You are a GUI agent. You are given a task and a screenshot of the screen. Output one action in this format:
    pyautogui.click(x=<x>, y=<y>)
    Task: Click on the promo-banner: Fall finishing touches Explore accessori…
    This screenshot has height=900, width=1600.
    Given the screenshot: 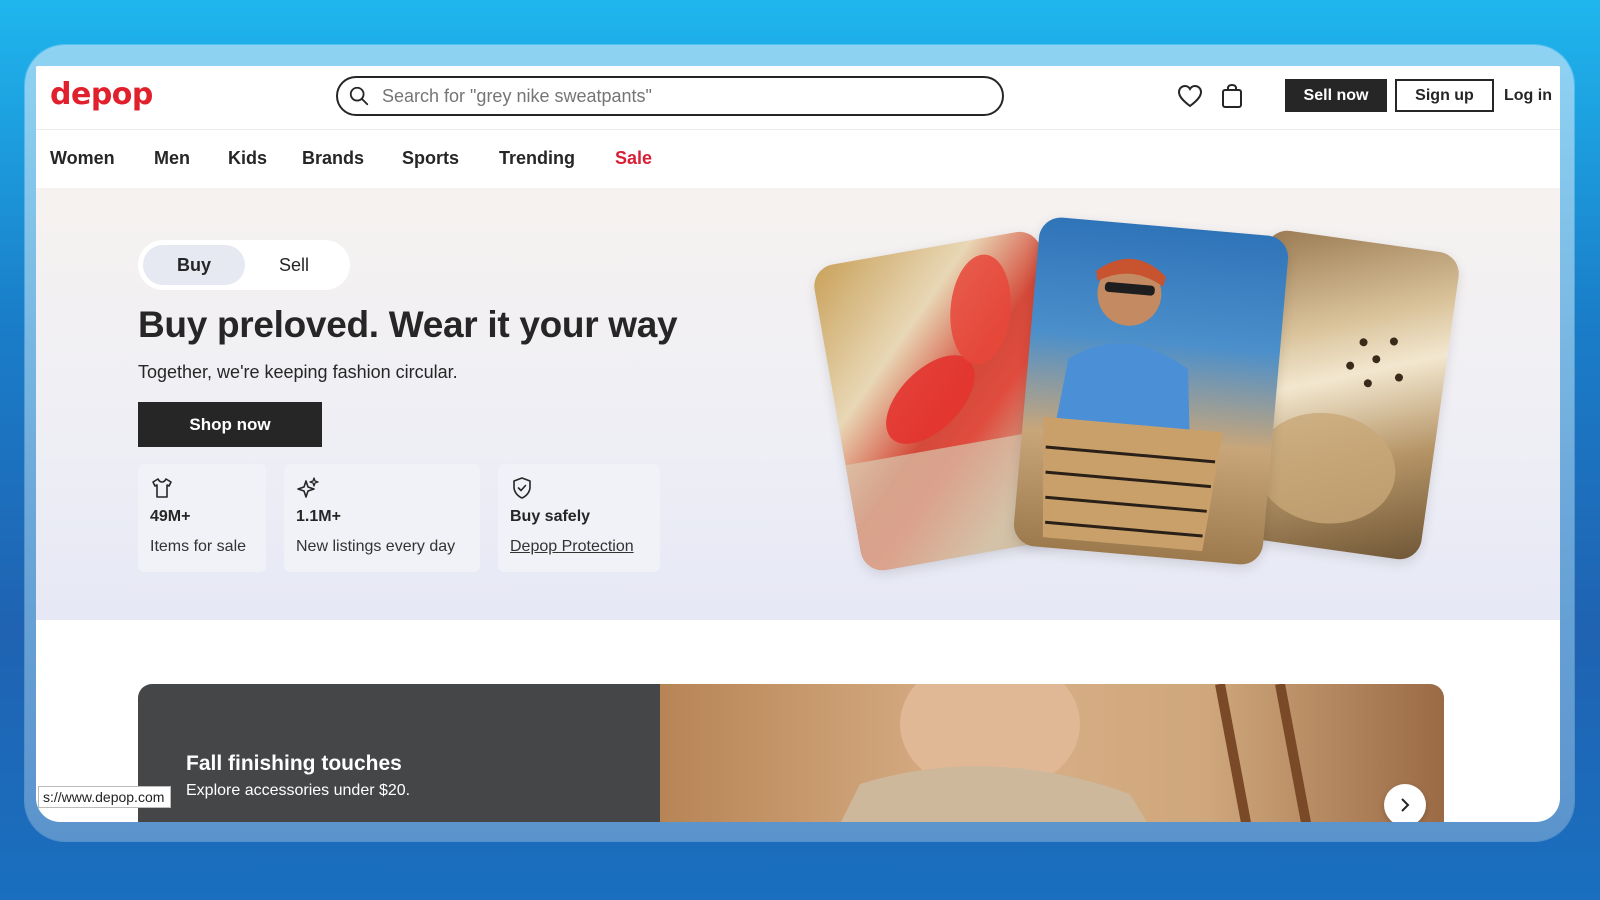 What is the action you would take?
    pyautogui.click(x=791, y=753)
    